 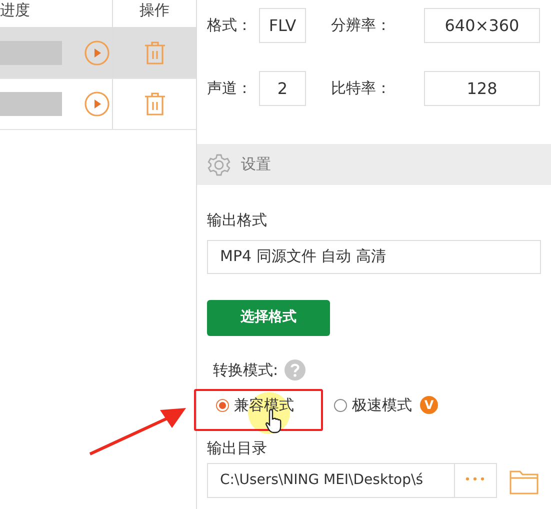 I want to click on format-field: MP4 同源文件 自动 高清, so click(x=374, y=257).